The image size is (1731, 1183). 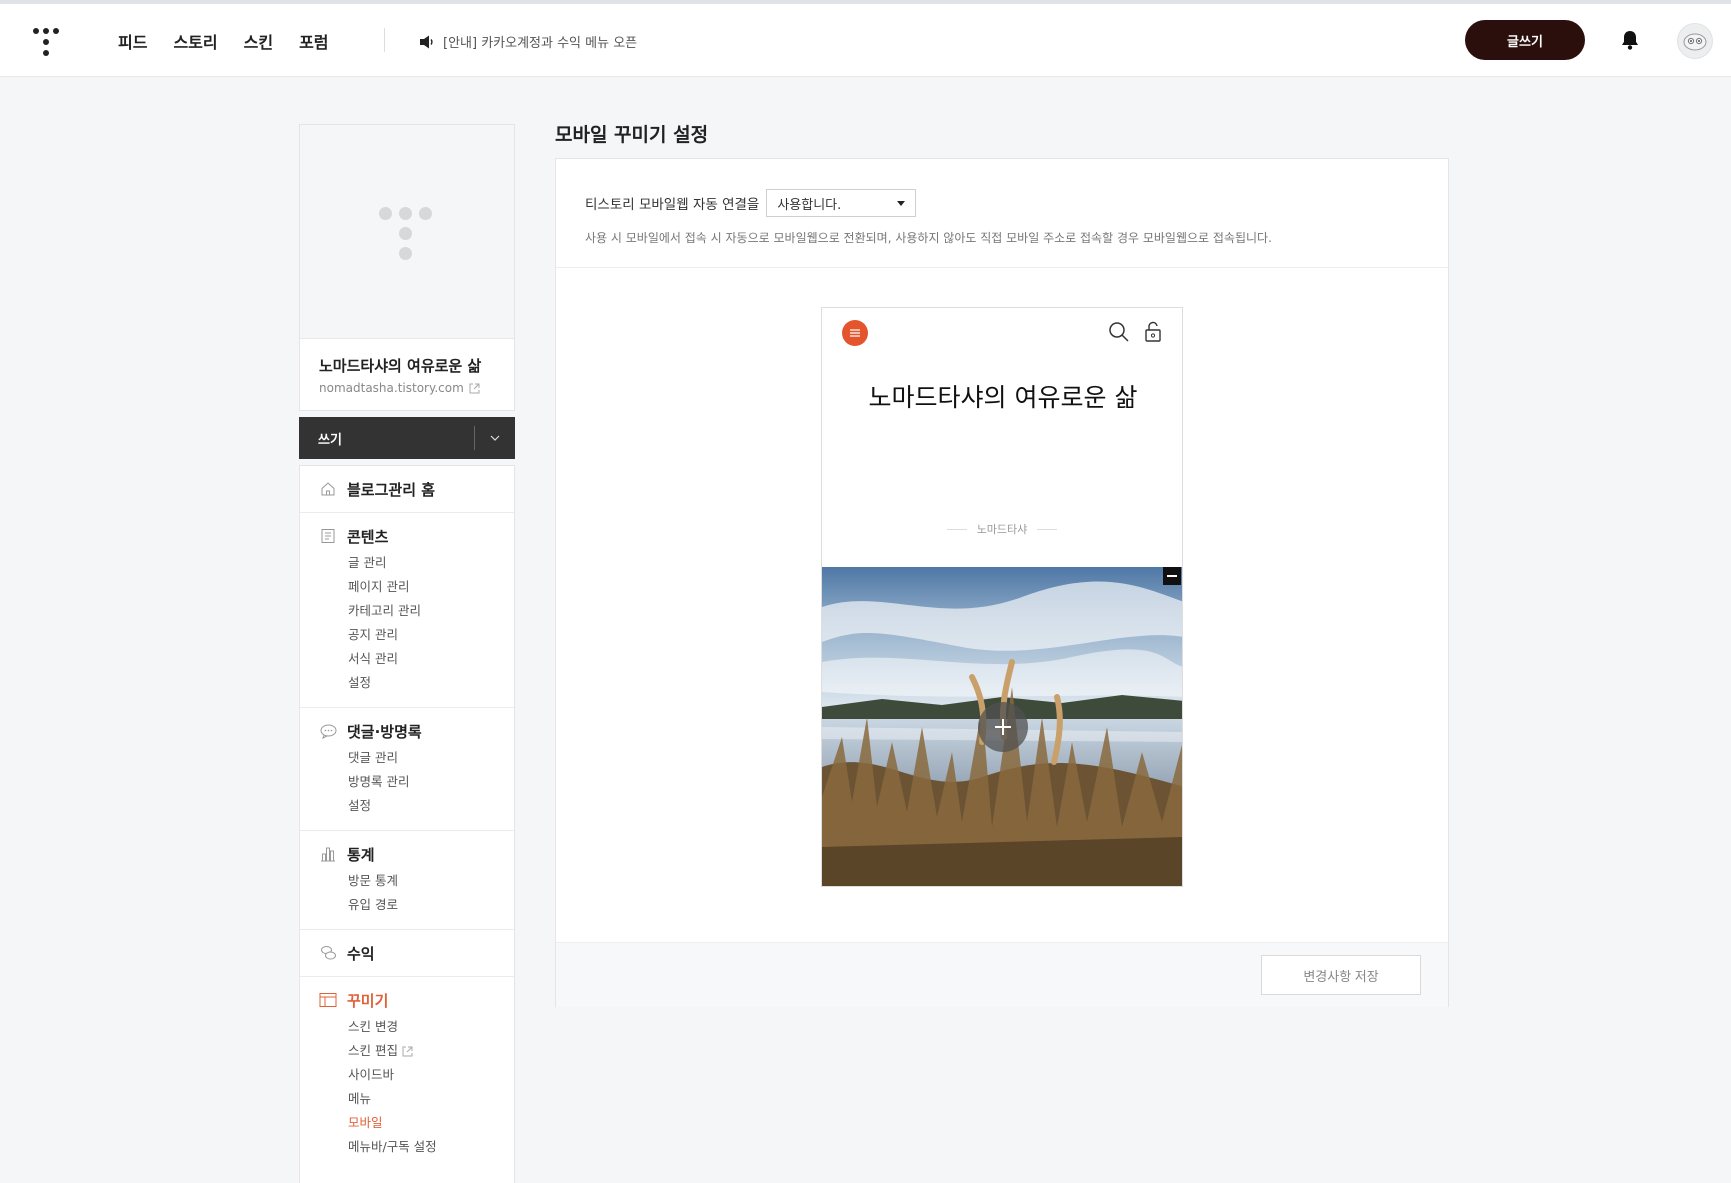 What do you see at coordinates (386, 438) in the screenshot?
I see `write-button: 쓰기` at bounding box center [386, 438].